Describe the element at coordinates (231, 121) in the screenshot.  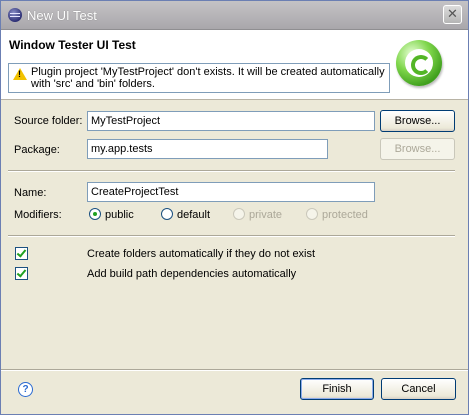
I see `source-folder-input: MyTestProject` at that location.